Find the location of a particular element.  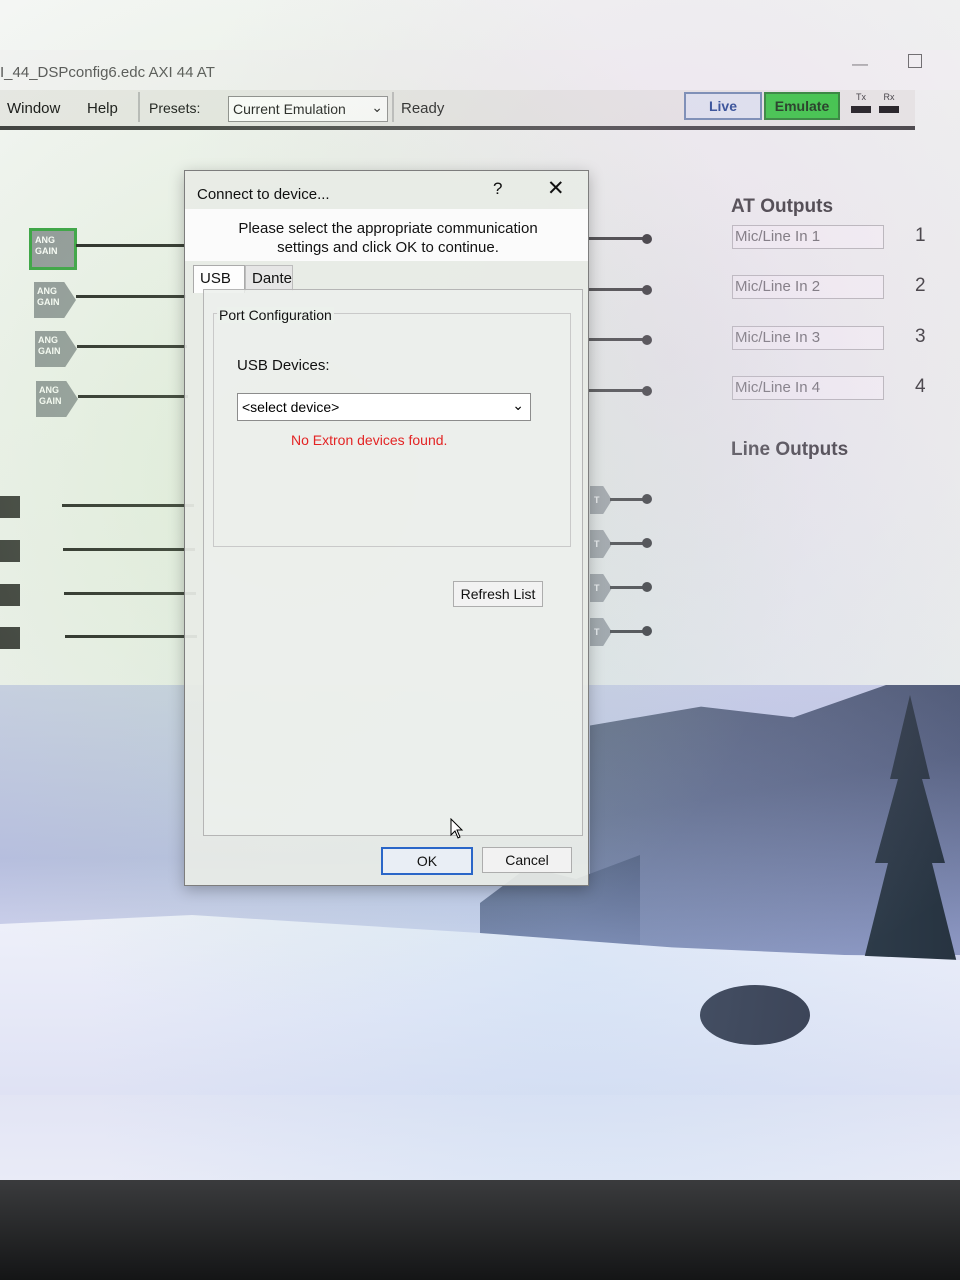

line-outputs-heading: Line Outputs is located at coordinates (790, 449).